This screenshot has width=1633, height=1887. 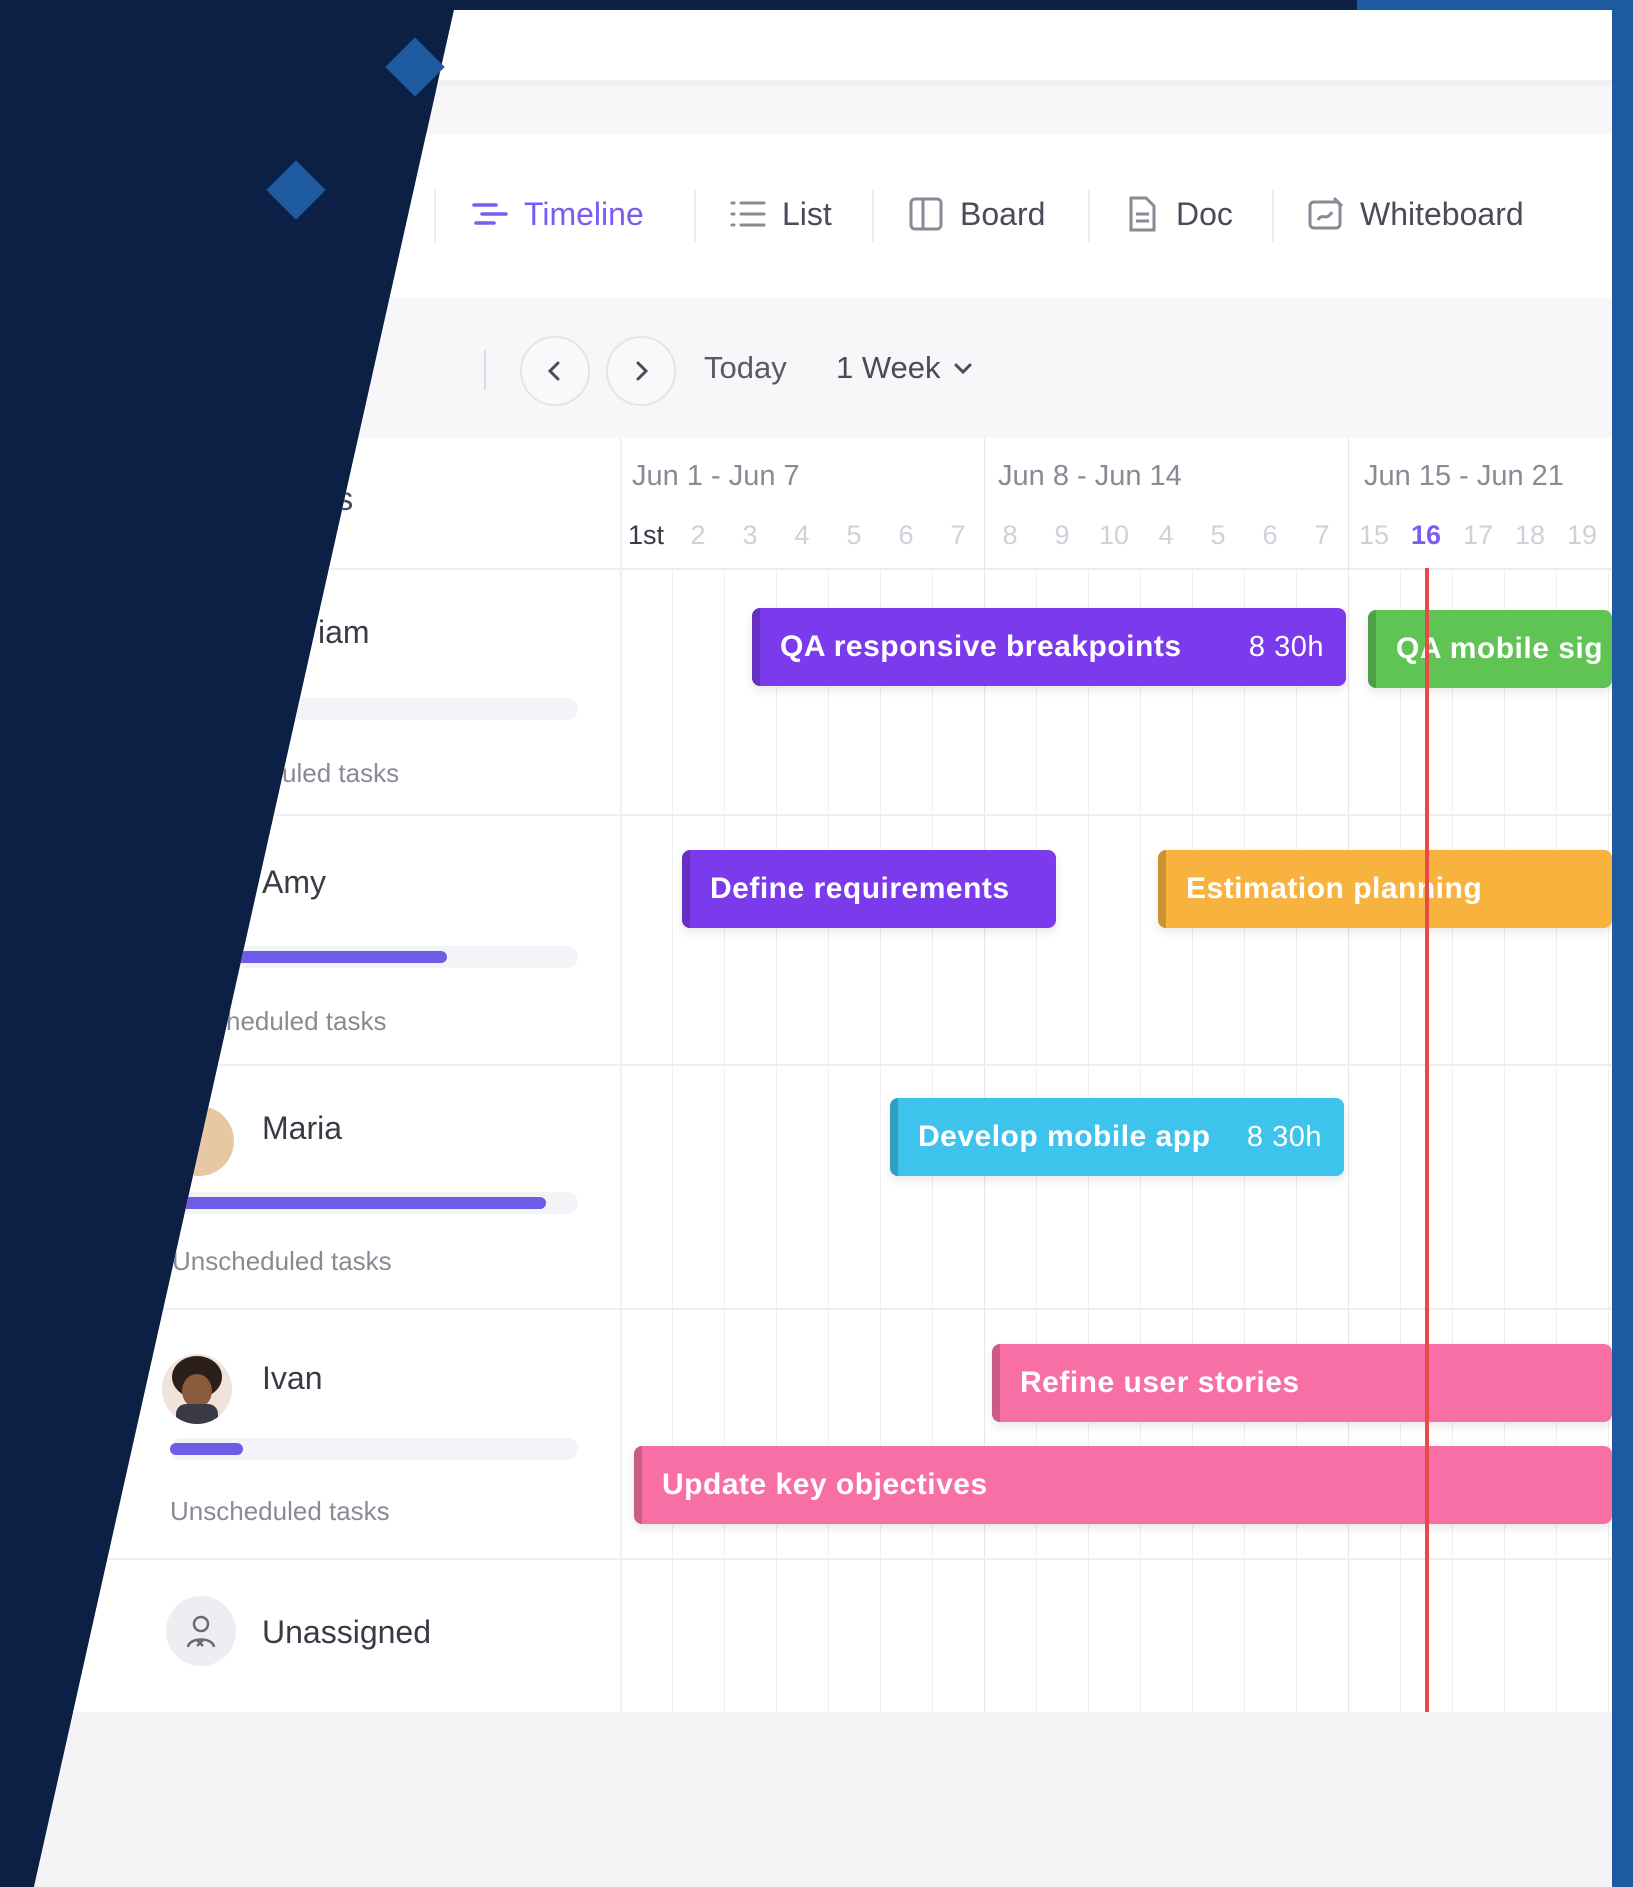 I want to click on task-bar: Update key objectives, so click(x=1123, y=1485).